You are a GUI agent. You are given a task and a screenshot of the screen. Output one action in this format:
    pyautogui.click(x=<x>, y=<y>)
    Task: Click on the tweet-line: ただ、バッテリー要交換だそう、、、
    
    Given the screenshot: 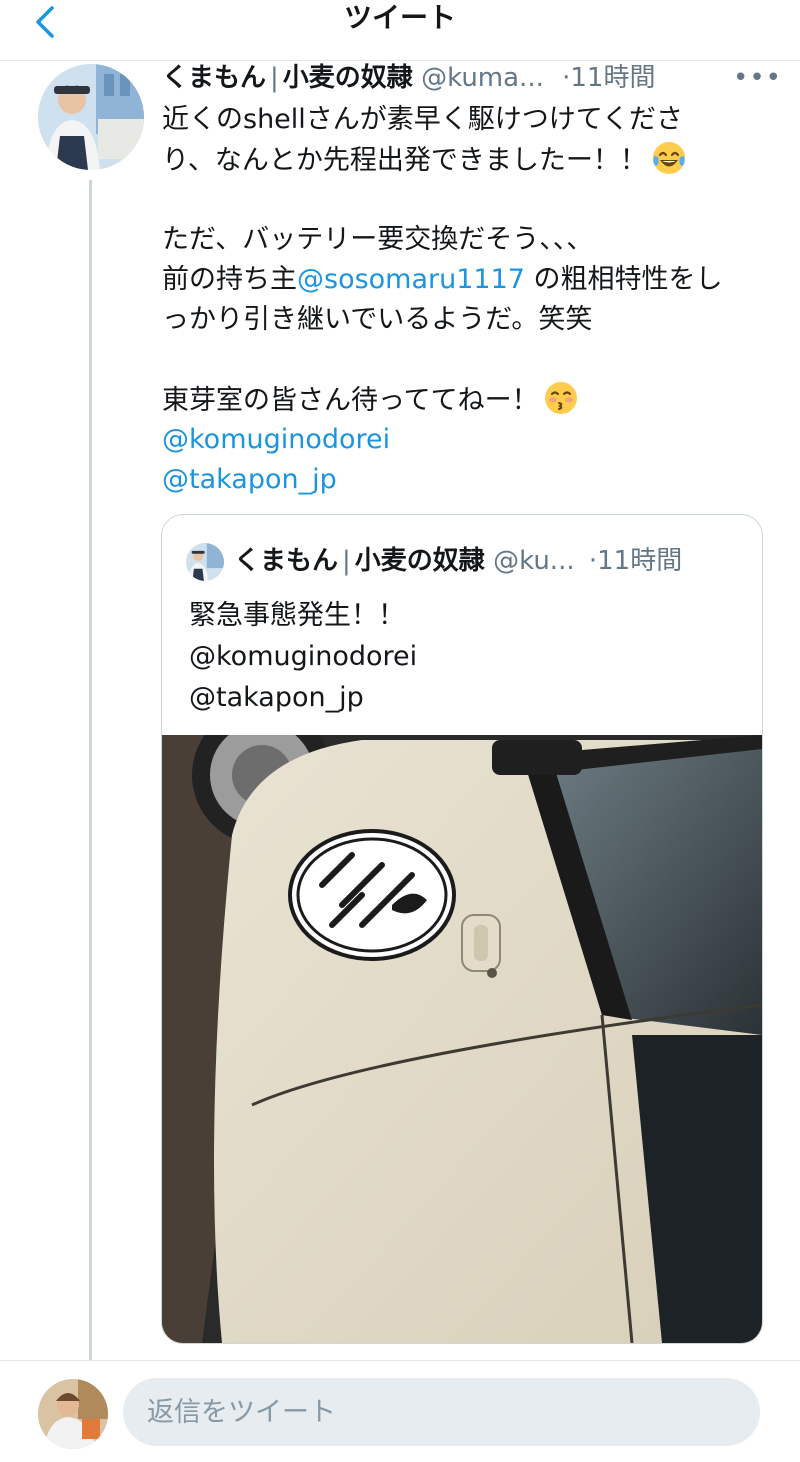 What is the action you would take?
    pyautogui.click(x=378, y=239)
    